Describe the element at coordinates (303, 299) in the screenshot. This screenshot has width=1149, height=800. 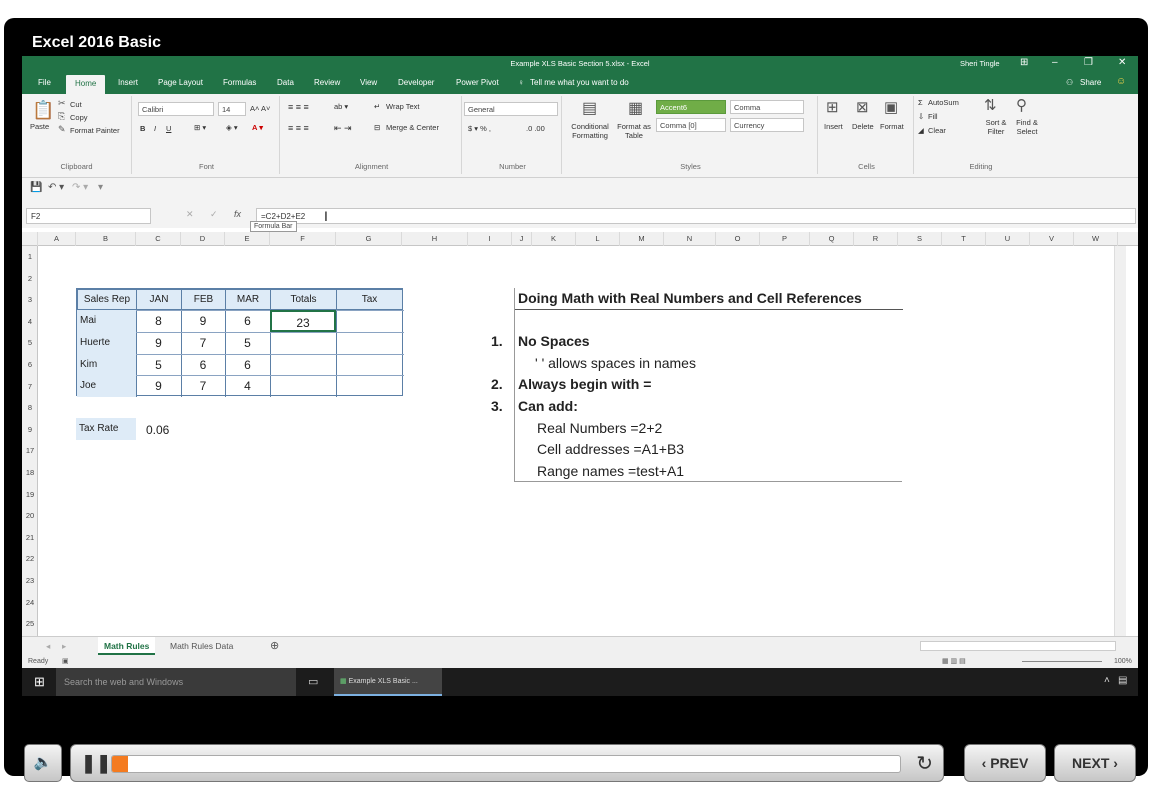
I see `header-totals: Totals` at that location.